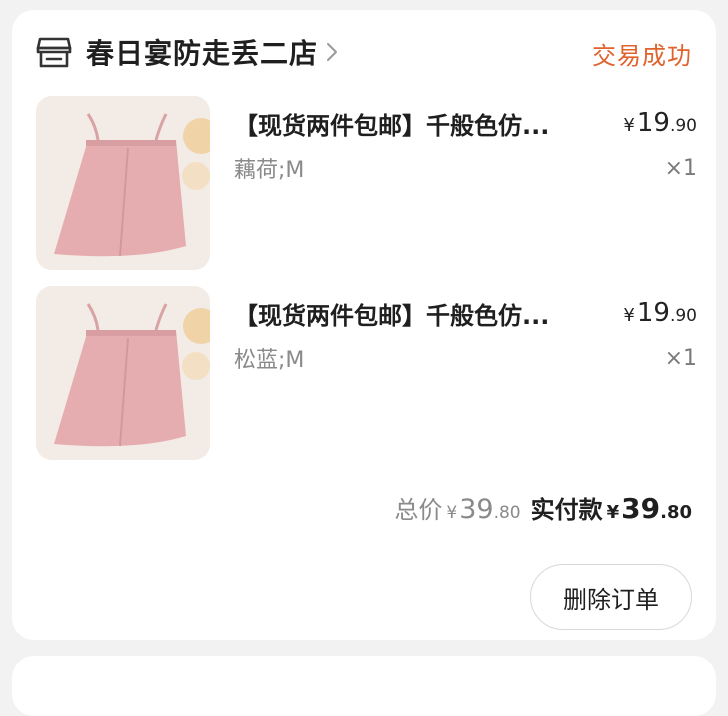 This screenshot has width=728, height=716. Describe the element at coordinates (611, 597) in the screenshot. I see `delete-order-button: 删除订单` at that location.